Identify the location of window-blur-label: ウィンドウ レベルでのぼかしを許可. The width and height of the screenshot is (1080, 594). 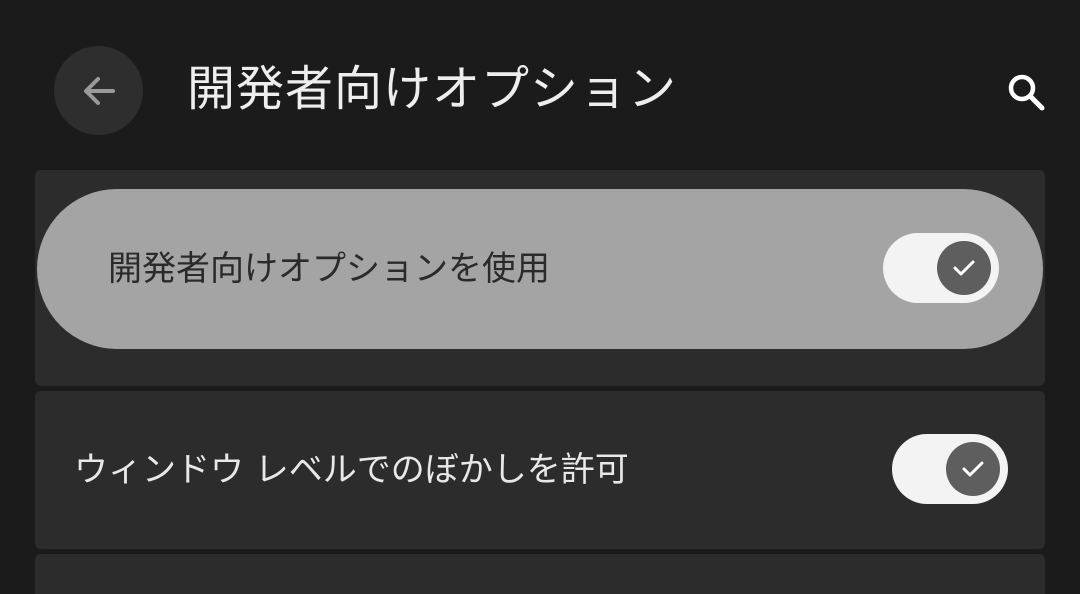
(351, 470).